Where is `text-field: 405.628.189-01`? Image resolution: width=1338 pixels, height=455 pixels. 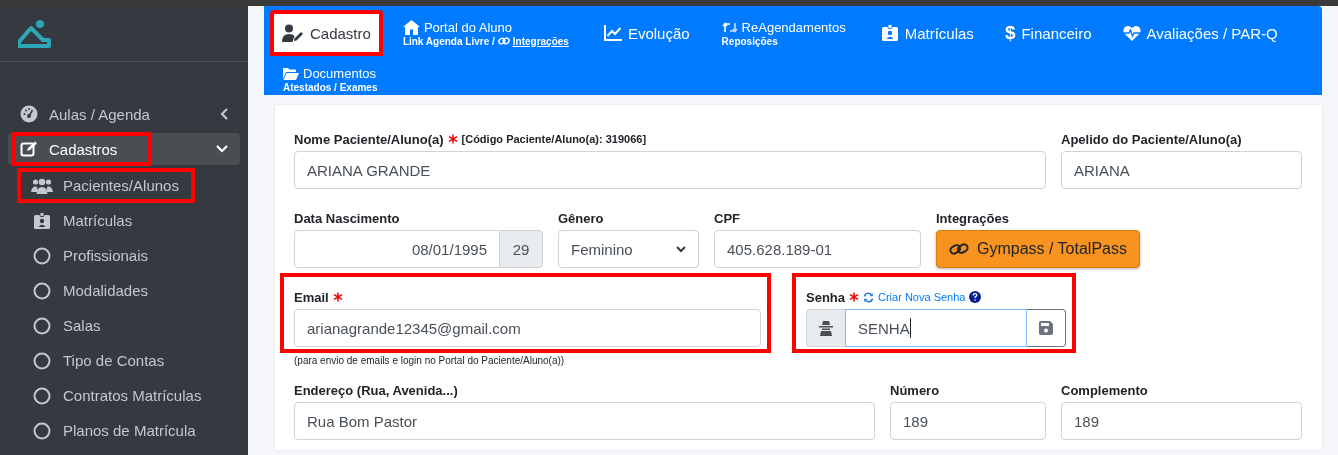 text-field: 405.628.189-01 is located at coordinates (817, 249).